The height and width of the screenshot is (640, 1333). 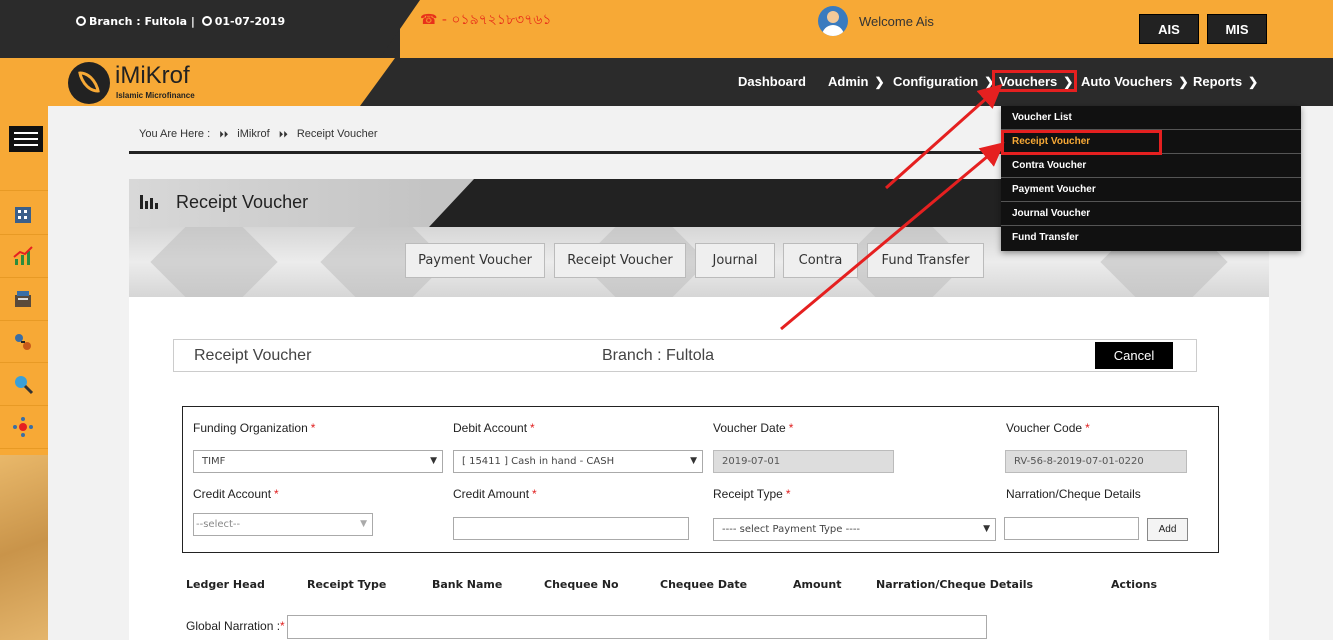 I want to click on ais-button: AIS, so click(x=1169, y=29).